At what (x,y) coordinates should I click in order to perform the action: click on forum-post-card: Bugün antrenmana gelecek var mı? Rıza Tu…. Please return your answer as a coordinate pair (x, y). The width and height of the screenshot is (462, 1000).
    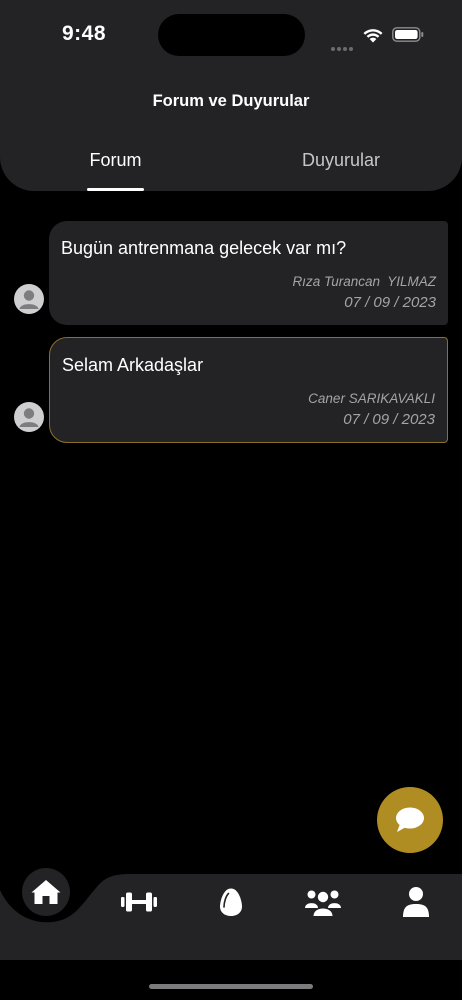
    Looking at the image, I should click on (248, 273).